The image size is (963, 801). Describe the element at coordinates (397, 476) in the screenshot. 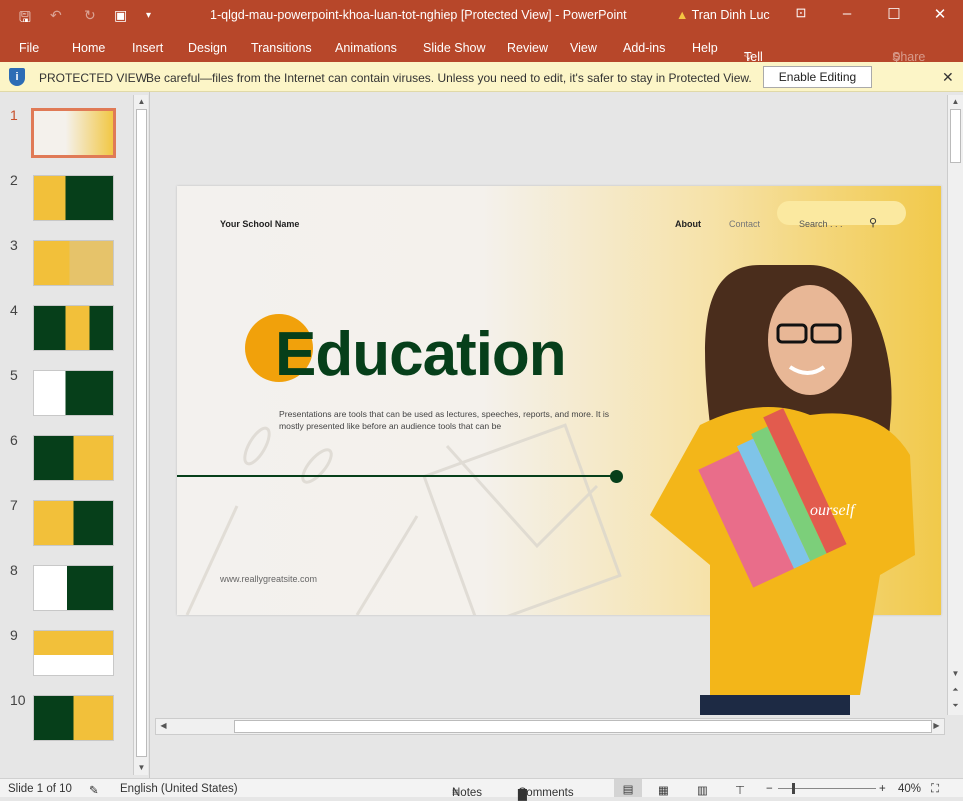

I see `green-line` at that location.